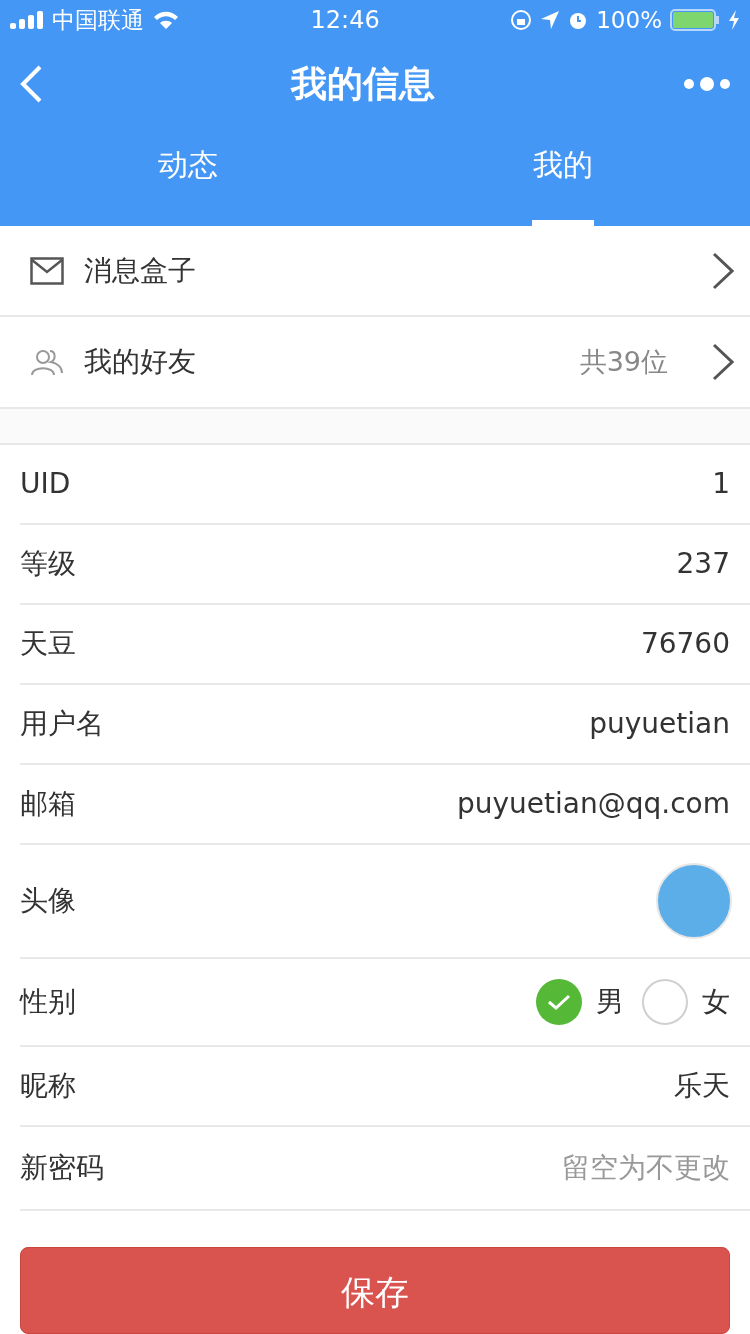  Describe the element at coordinates (322, 362) in the screenshot. I see `menu-item: 我的好友` at that location.